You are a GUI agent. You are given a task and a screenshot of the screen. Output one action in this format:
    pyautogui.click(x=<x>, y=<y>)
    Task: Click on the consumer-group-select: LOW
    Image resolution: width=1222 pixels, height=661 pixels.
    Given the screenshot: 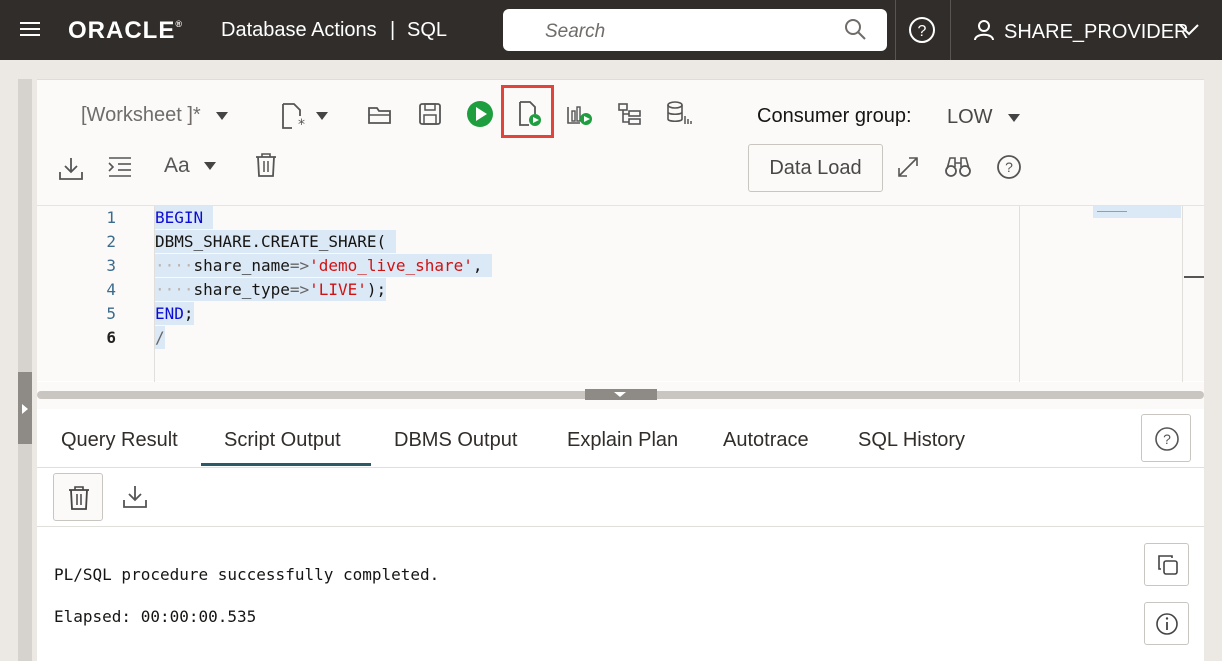 What is the action you would take?
    pyautogui.click(x=984, y=117)
    